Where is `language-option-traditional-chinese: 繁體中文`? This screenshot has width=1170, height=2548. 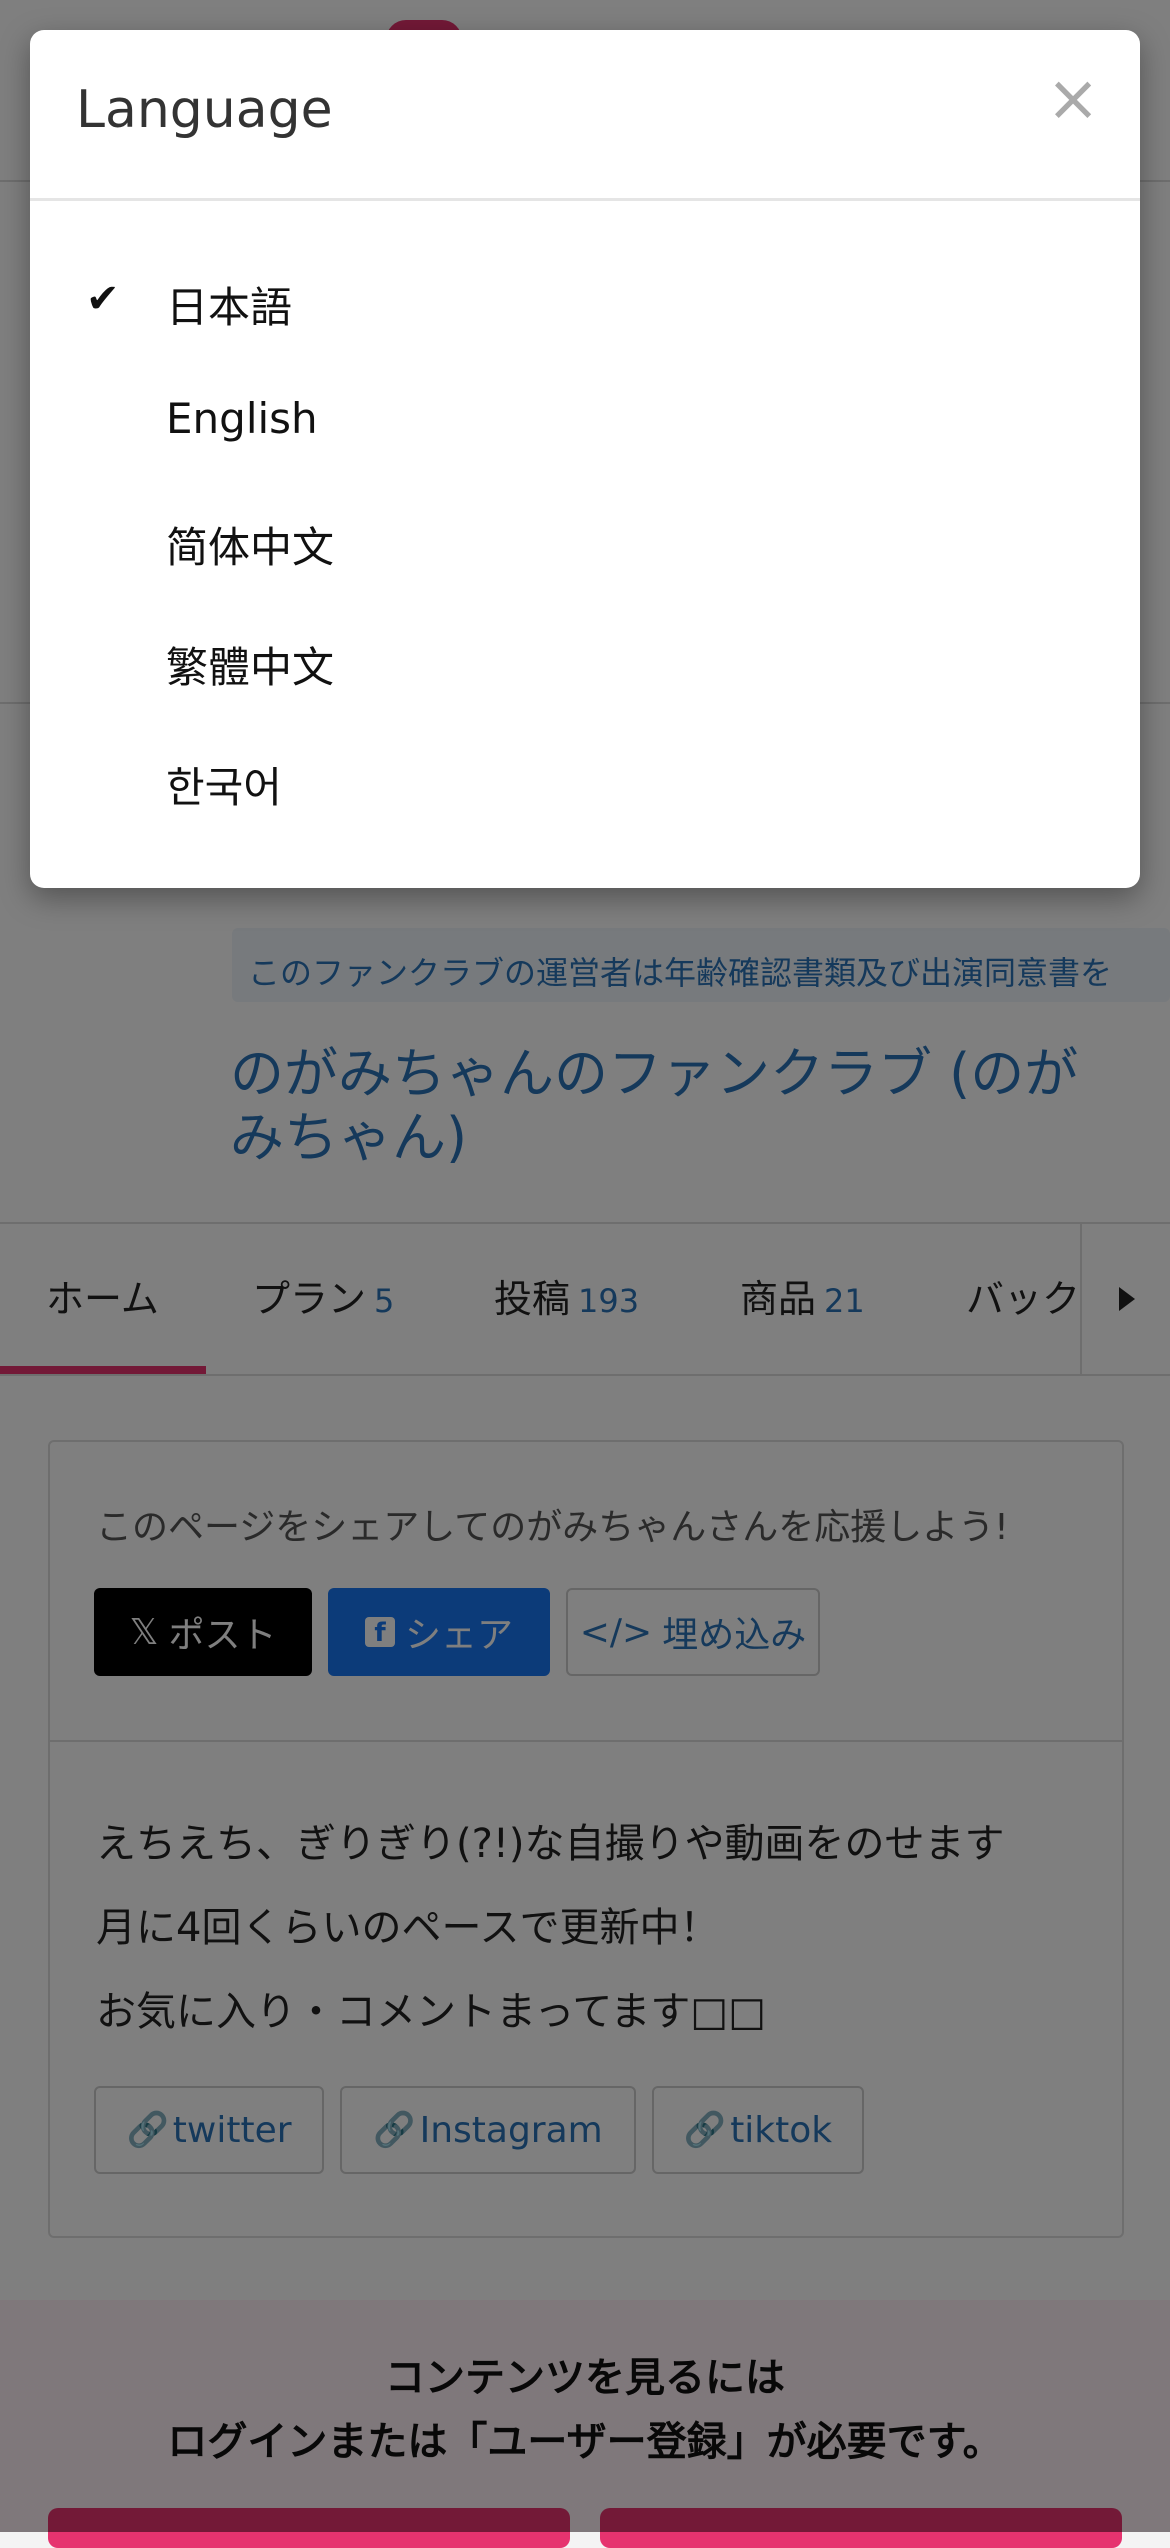
language-option-traditional-chinese: 繁體中文 is located at coordinates (585, 662).